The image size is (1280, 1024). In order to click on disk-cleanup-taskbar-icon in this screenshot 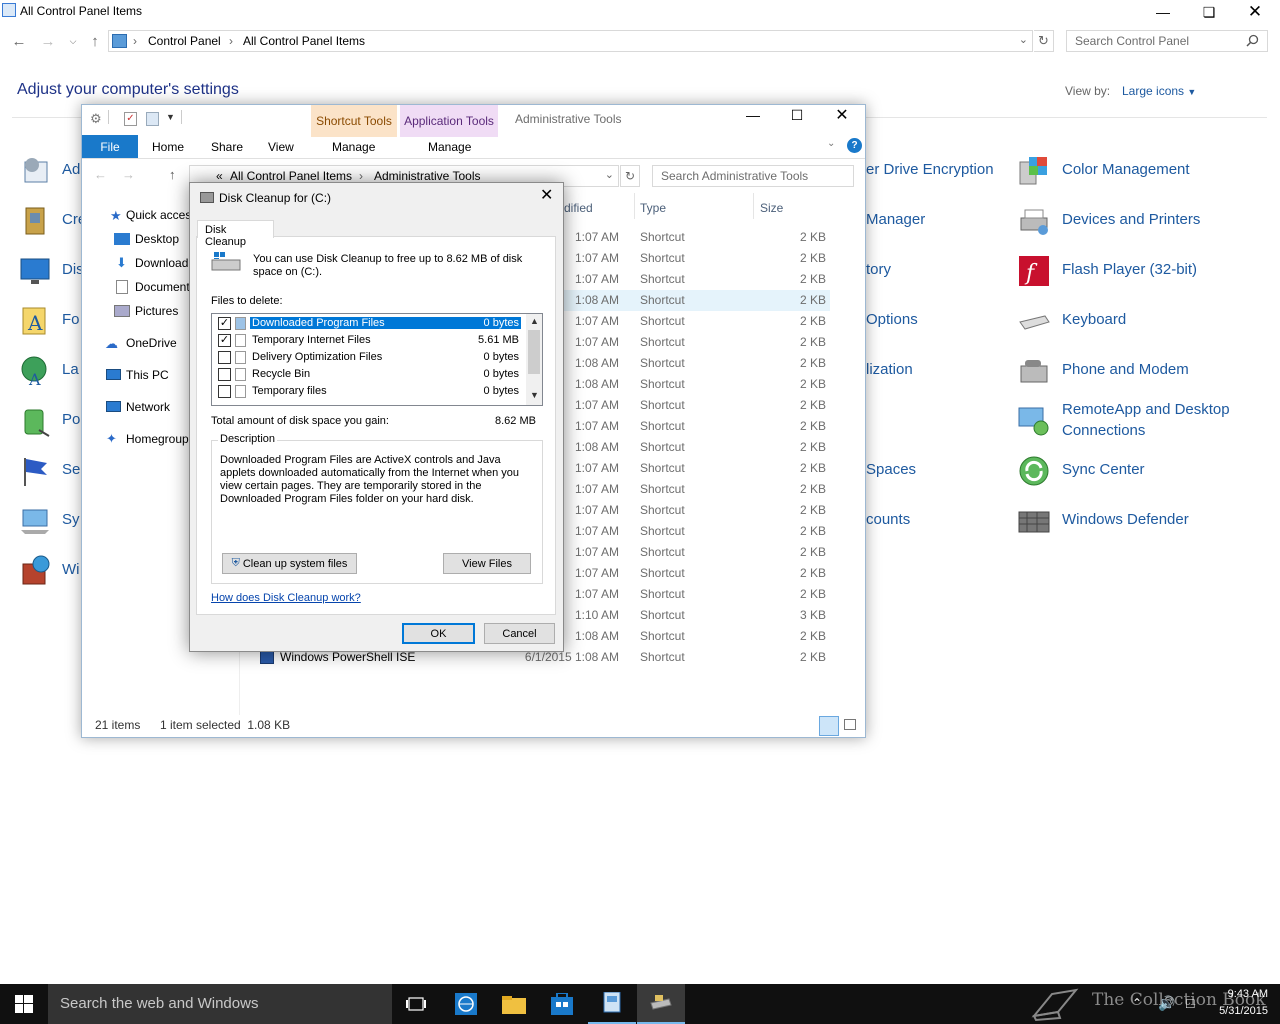, I will do `click(661, 1004)`.